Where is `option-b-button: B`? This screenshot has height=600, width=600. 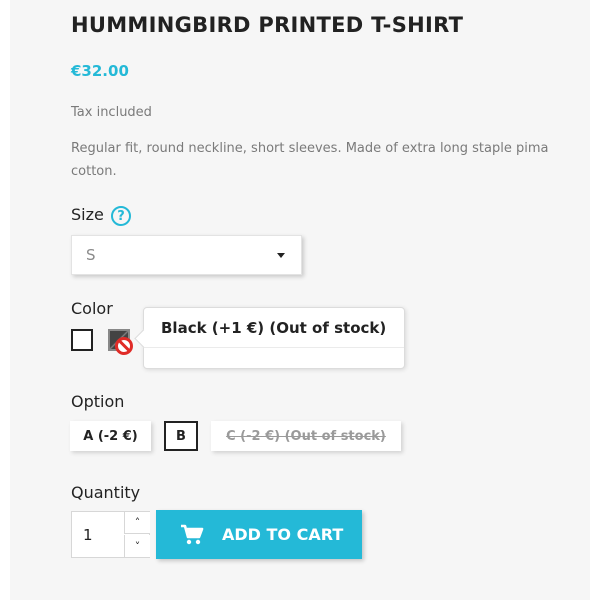
option-b-button: B is located at coordinates (181, 436).